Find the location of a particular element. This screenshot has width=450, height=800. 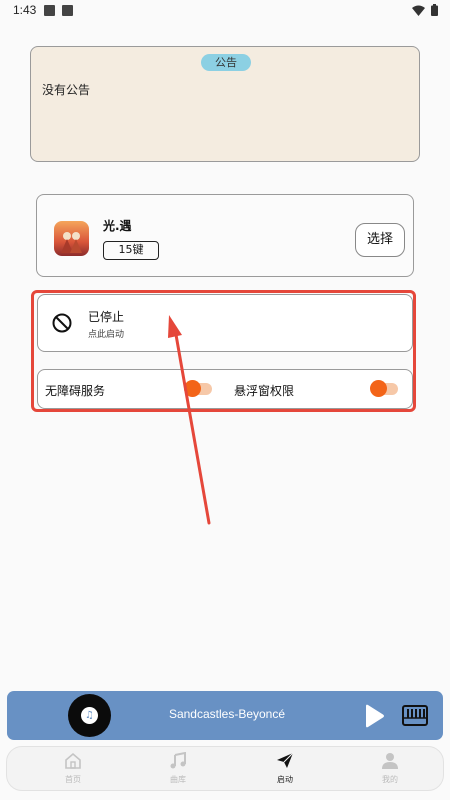

music-player-bar: ♫ Sandcastles-Beyoncé is located at coordinates (225, 715).